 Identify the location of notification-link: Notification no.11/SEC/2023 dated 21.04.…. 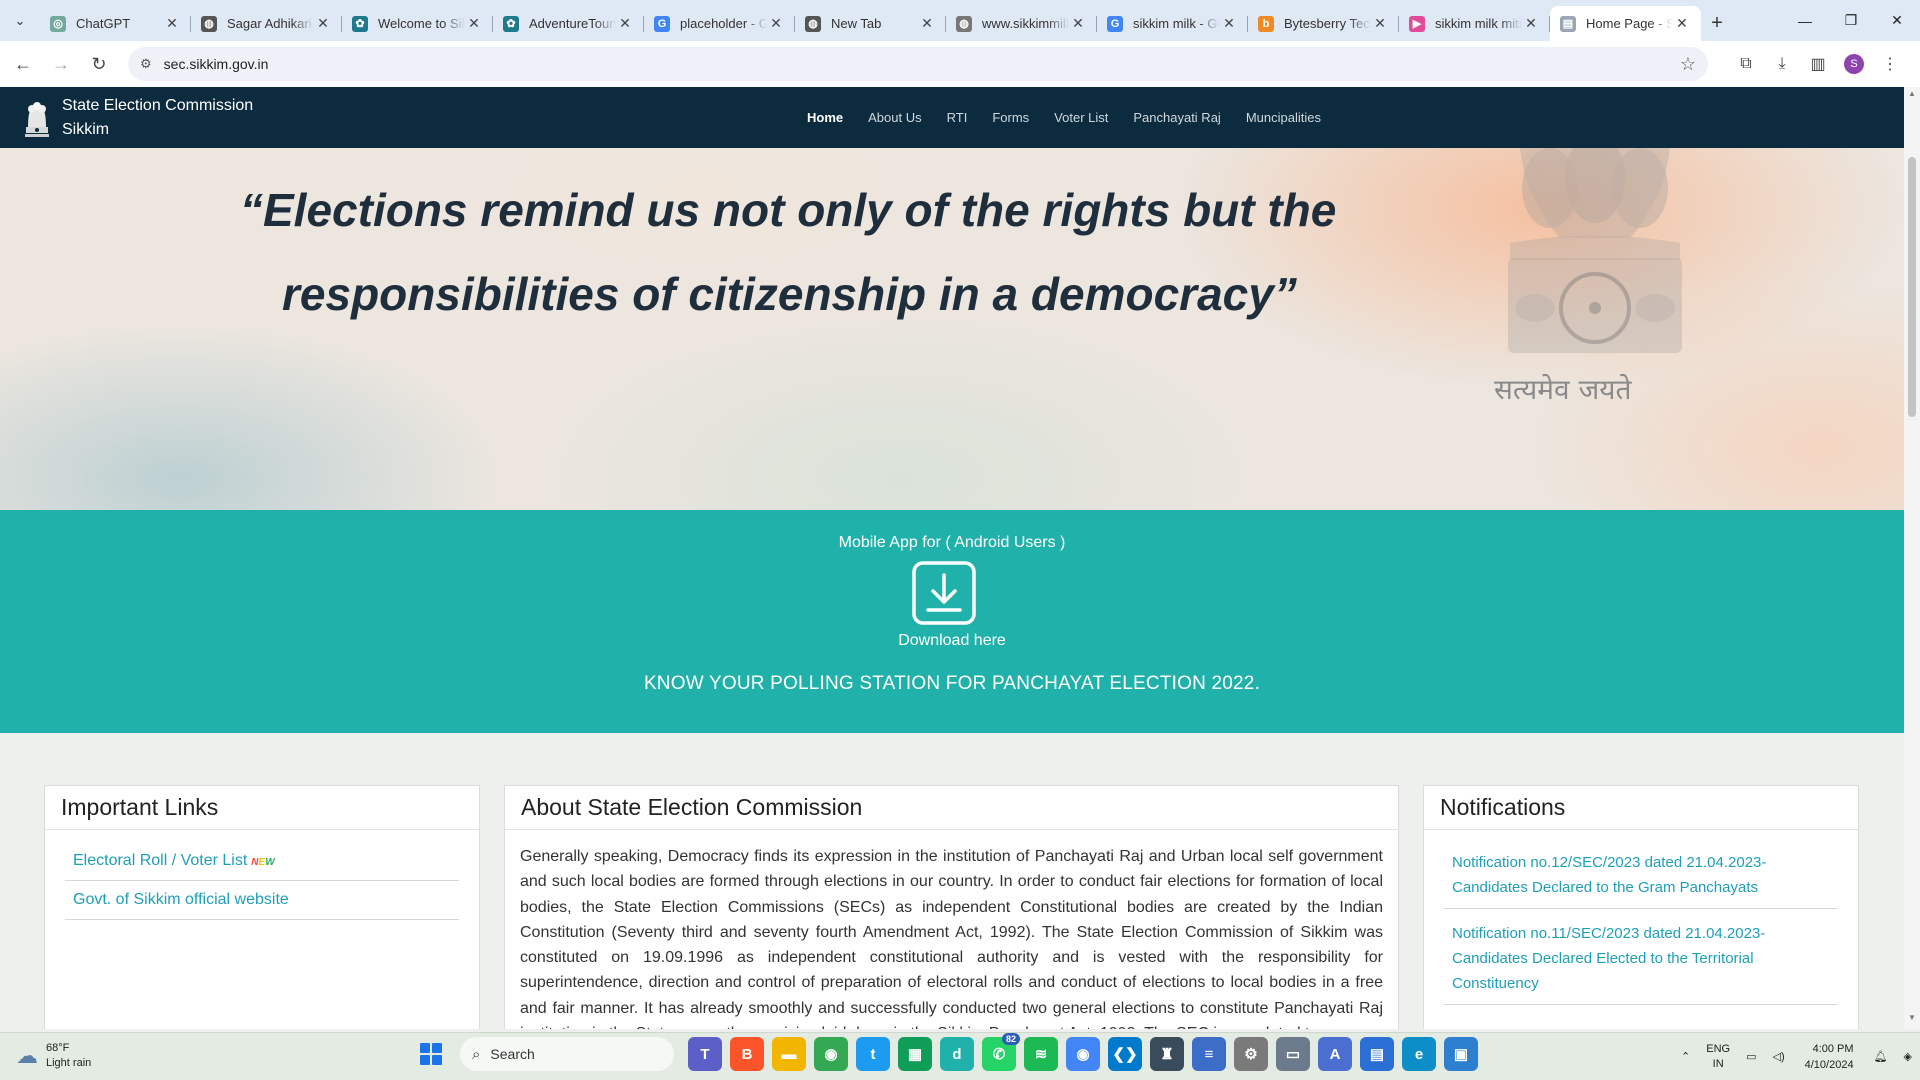
(1641, 960).